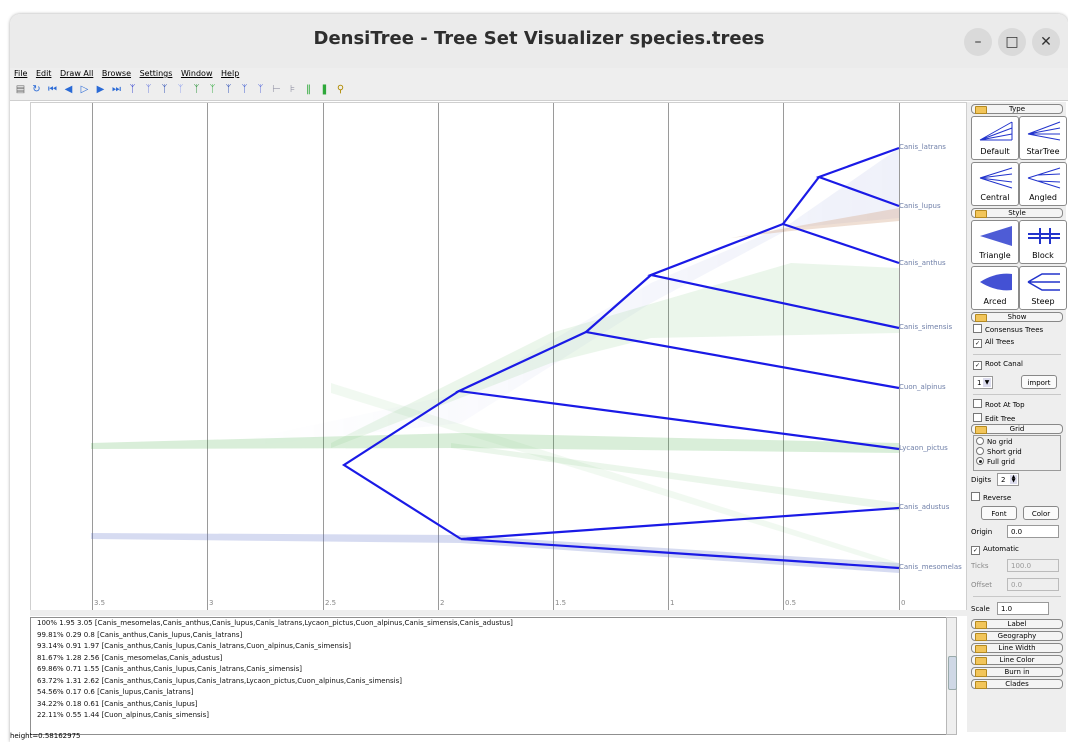 This screenshot has height=742, width=1068. What do you see at coordinates (44, 73) in the screenshot?
I see `menu-edit: Edit` at bounding box center [44, 73].